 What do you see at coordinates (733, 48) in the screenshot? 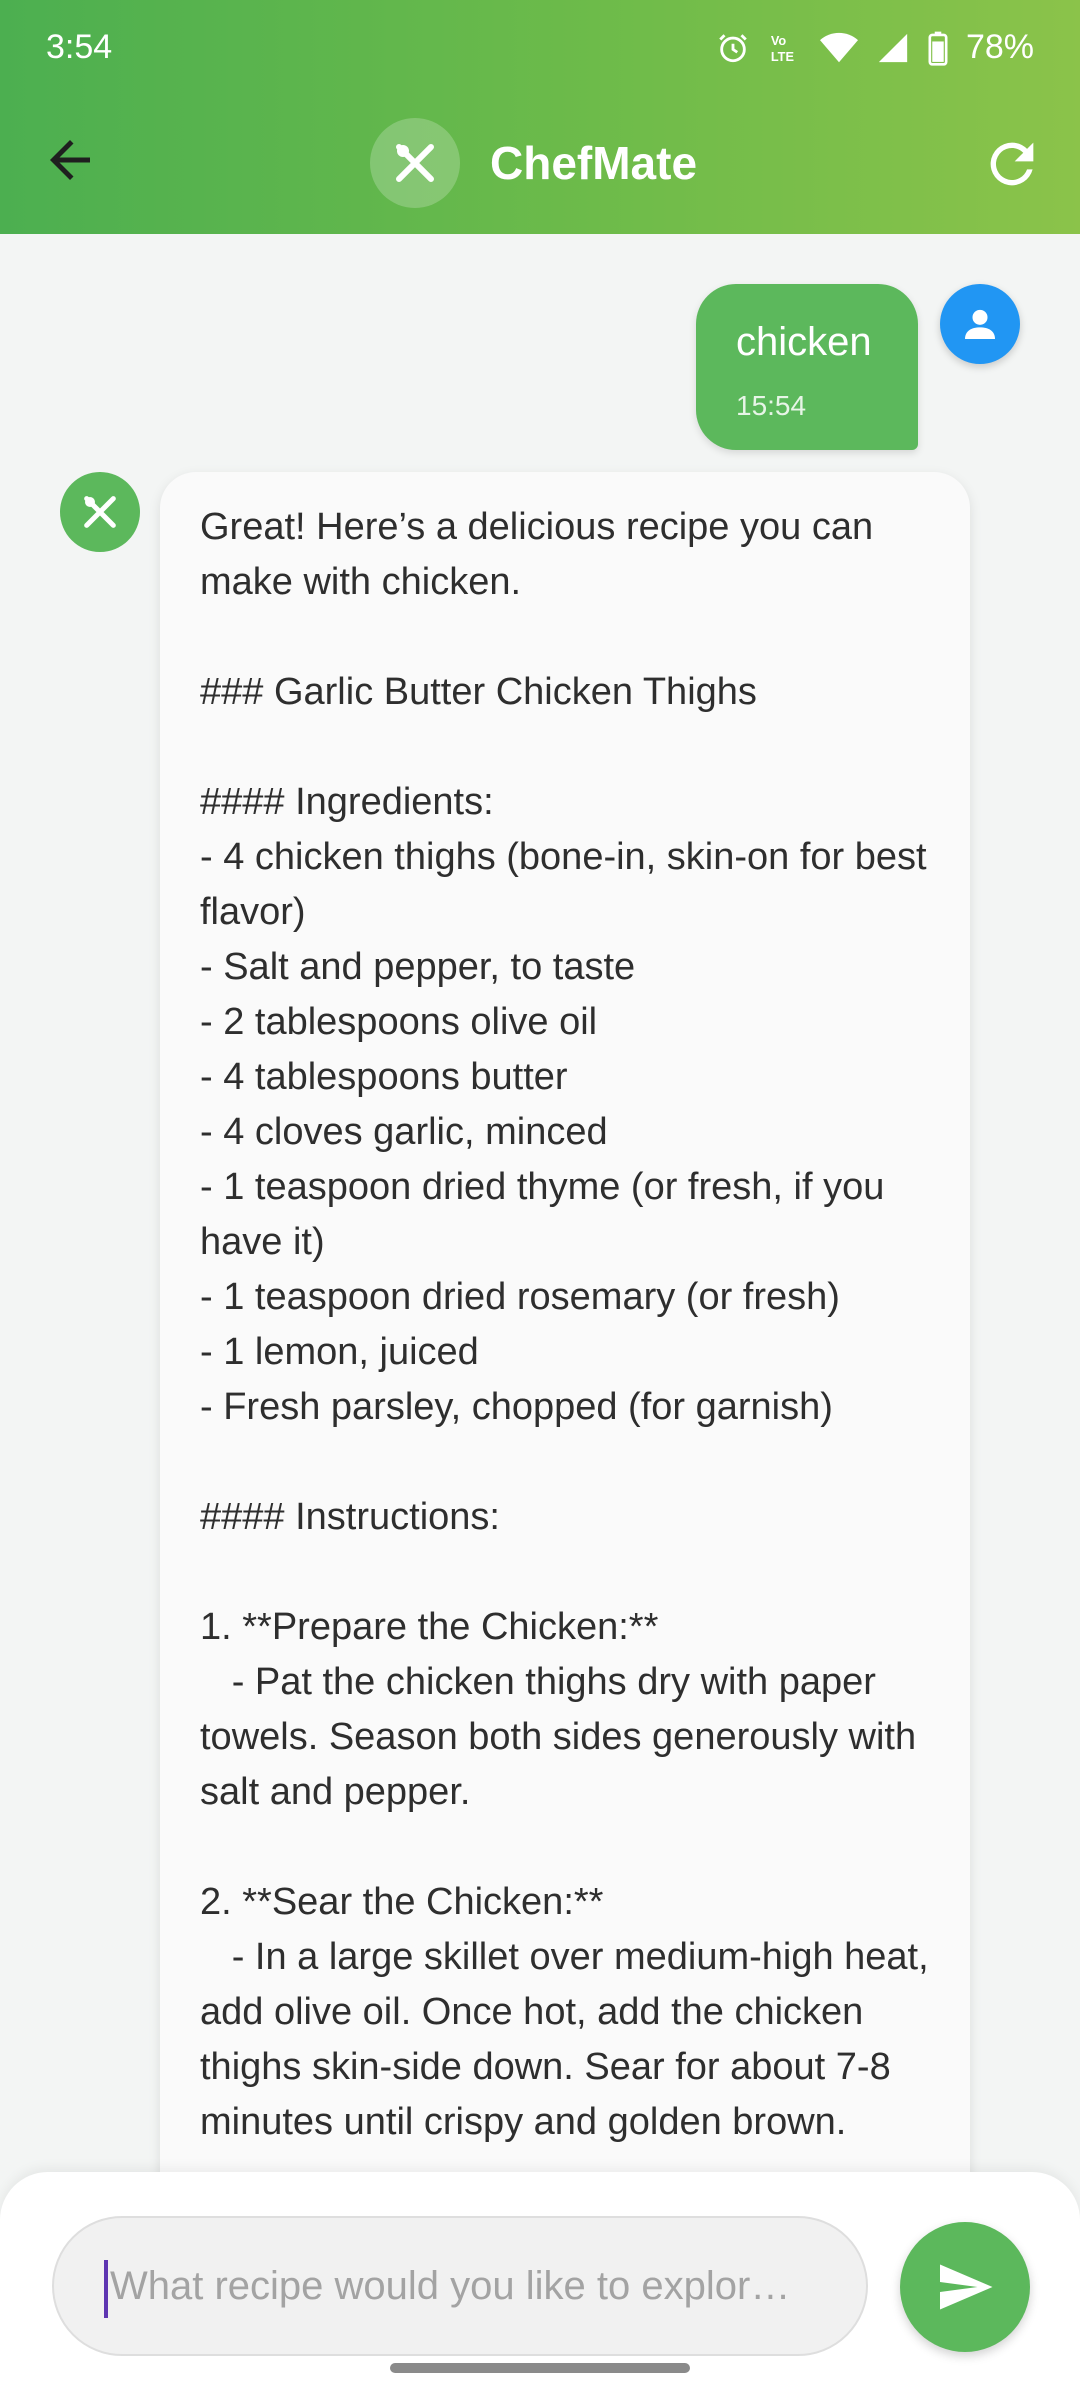
I see `alarm-icon` at bounding box center [733, 48].